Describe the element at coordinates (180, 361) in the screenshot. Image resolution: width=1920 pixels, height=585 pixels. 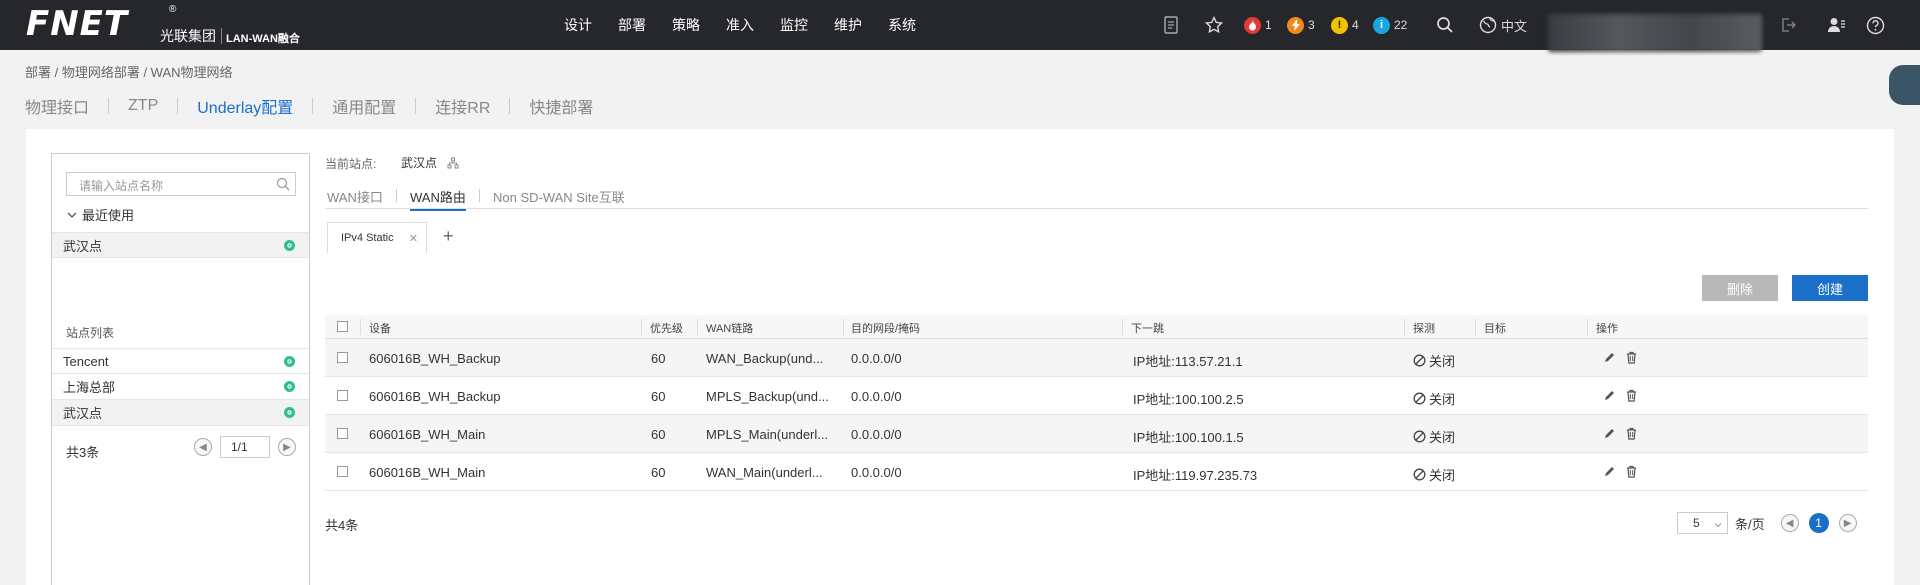
I see `site-item-tencent: Tencent` at that location.